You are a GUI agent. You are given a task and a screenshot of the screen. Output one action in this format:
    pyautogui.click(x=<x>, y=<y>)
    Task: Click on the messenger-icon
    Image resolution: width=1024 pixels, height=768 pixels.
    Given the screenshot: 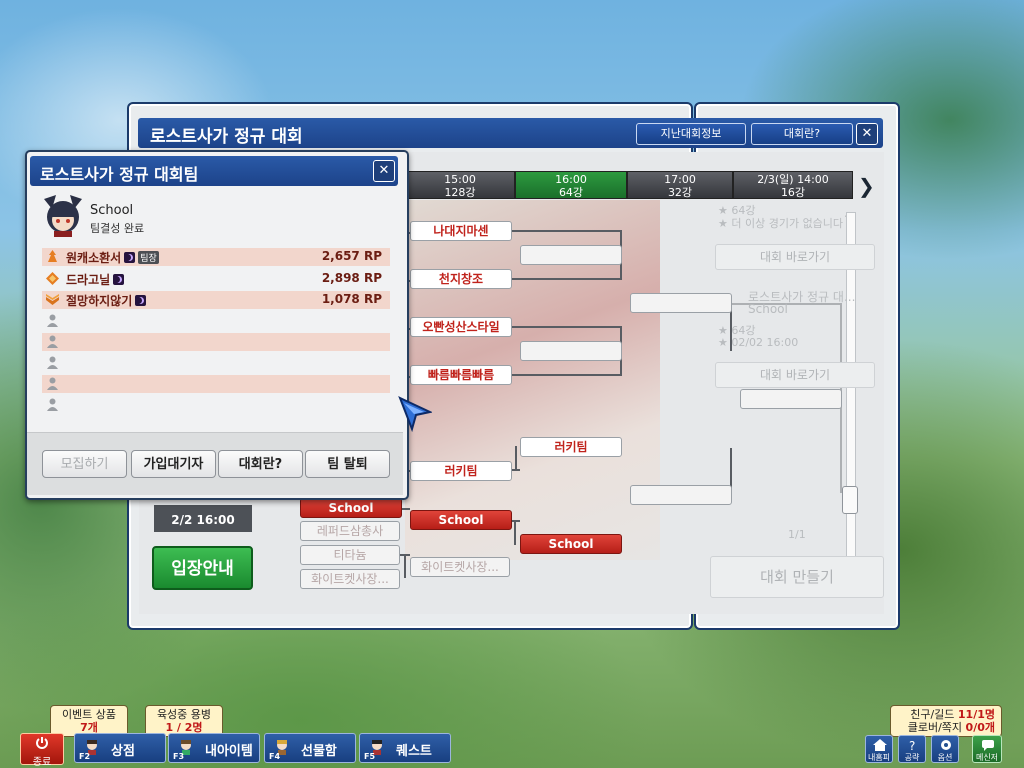 What is the action you would take?
    pyautogui.click(x=988, y=745)
    